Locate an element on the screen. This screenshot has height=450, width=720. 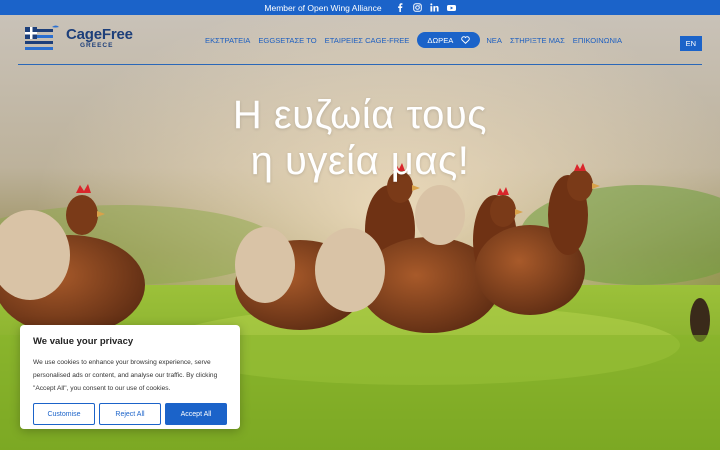
hero-line-2: η υγεία μας! is located at coordinates (360, 161).